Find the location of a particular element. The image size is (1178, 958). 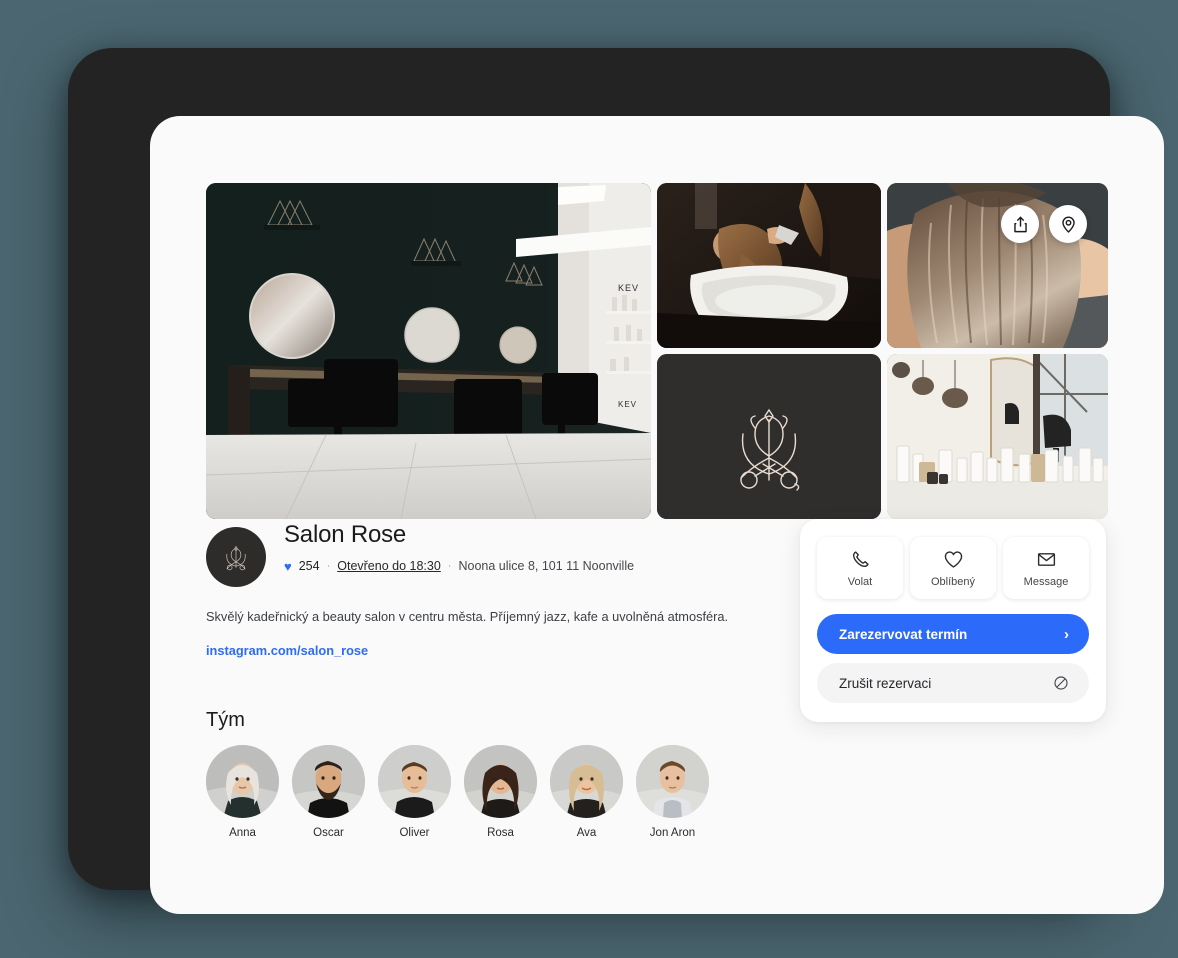

salon-logo-icon is located at coordinates (236, 558).